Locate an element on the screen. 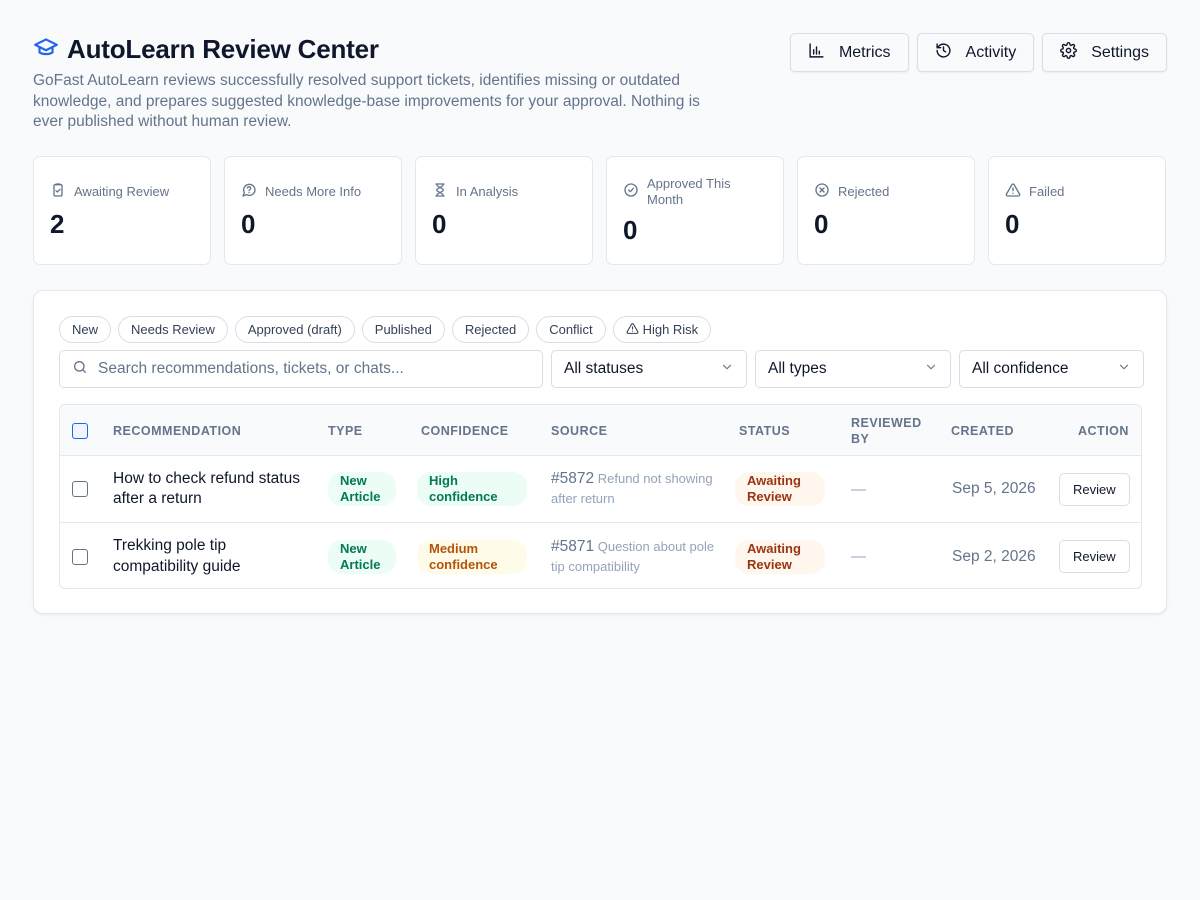 The height and width of the screenshot is (900, 1200). x-circle-icon is located at coordinates (822, 192).